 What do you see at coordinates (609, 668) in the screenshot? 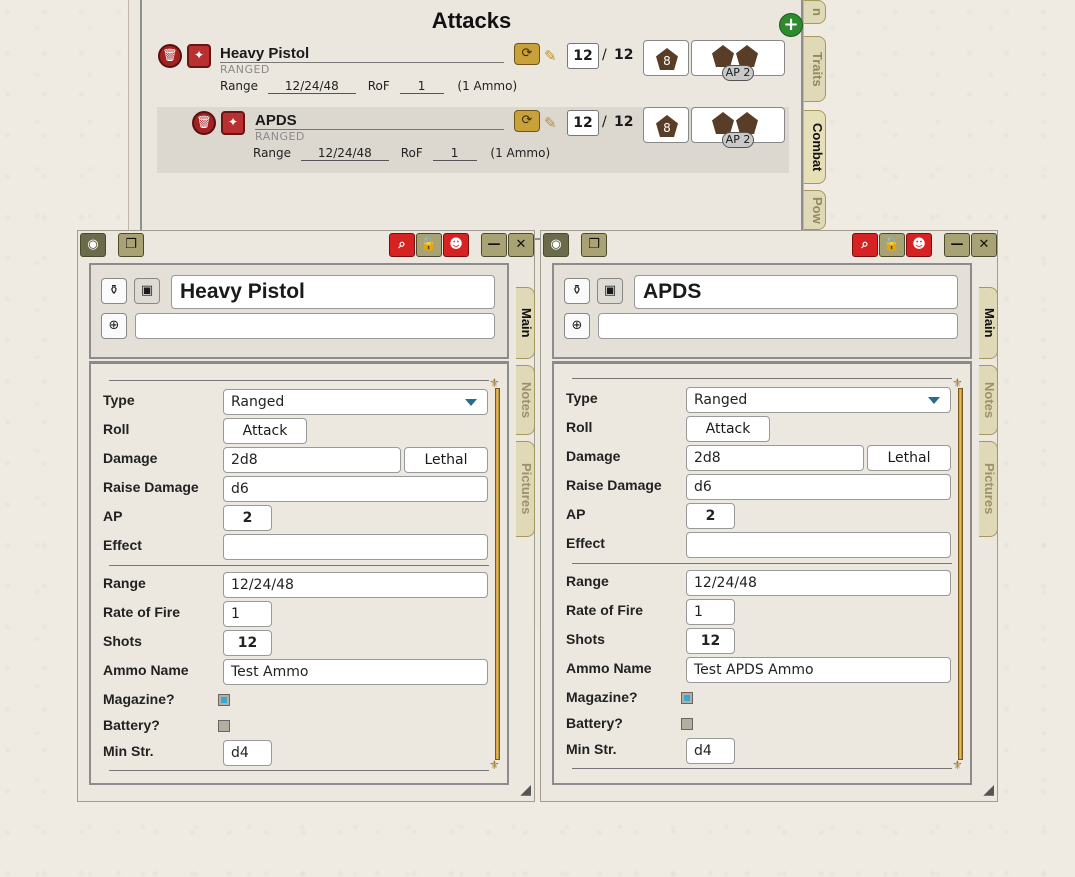
I see `ammo-name-label: Ammo Name` at bounding box center [609, 668].